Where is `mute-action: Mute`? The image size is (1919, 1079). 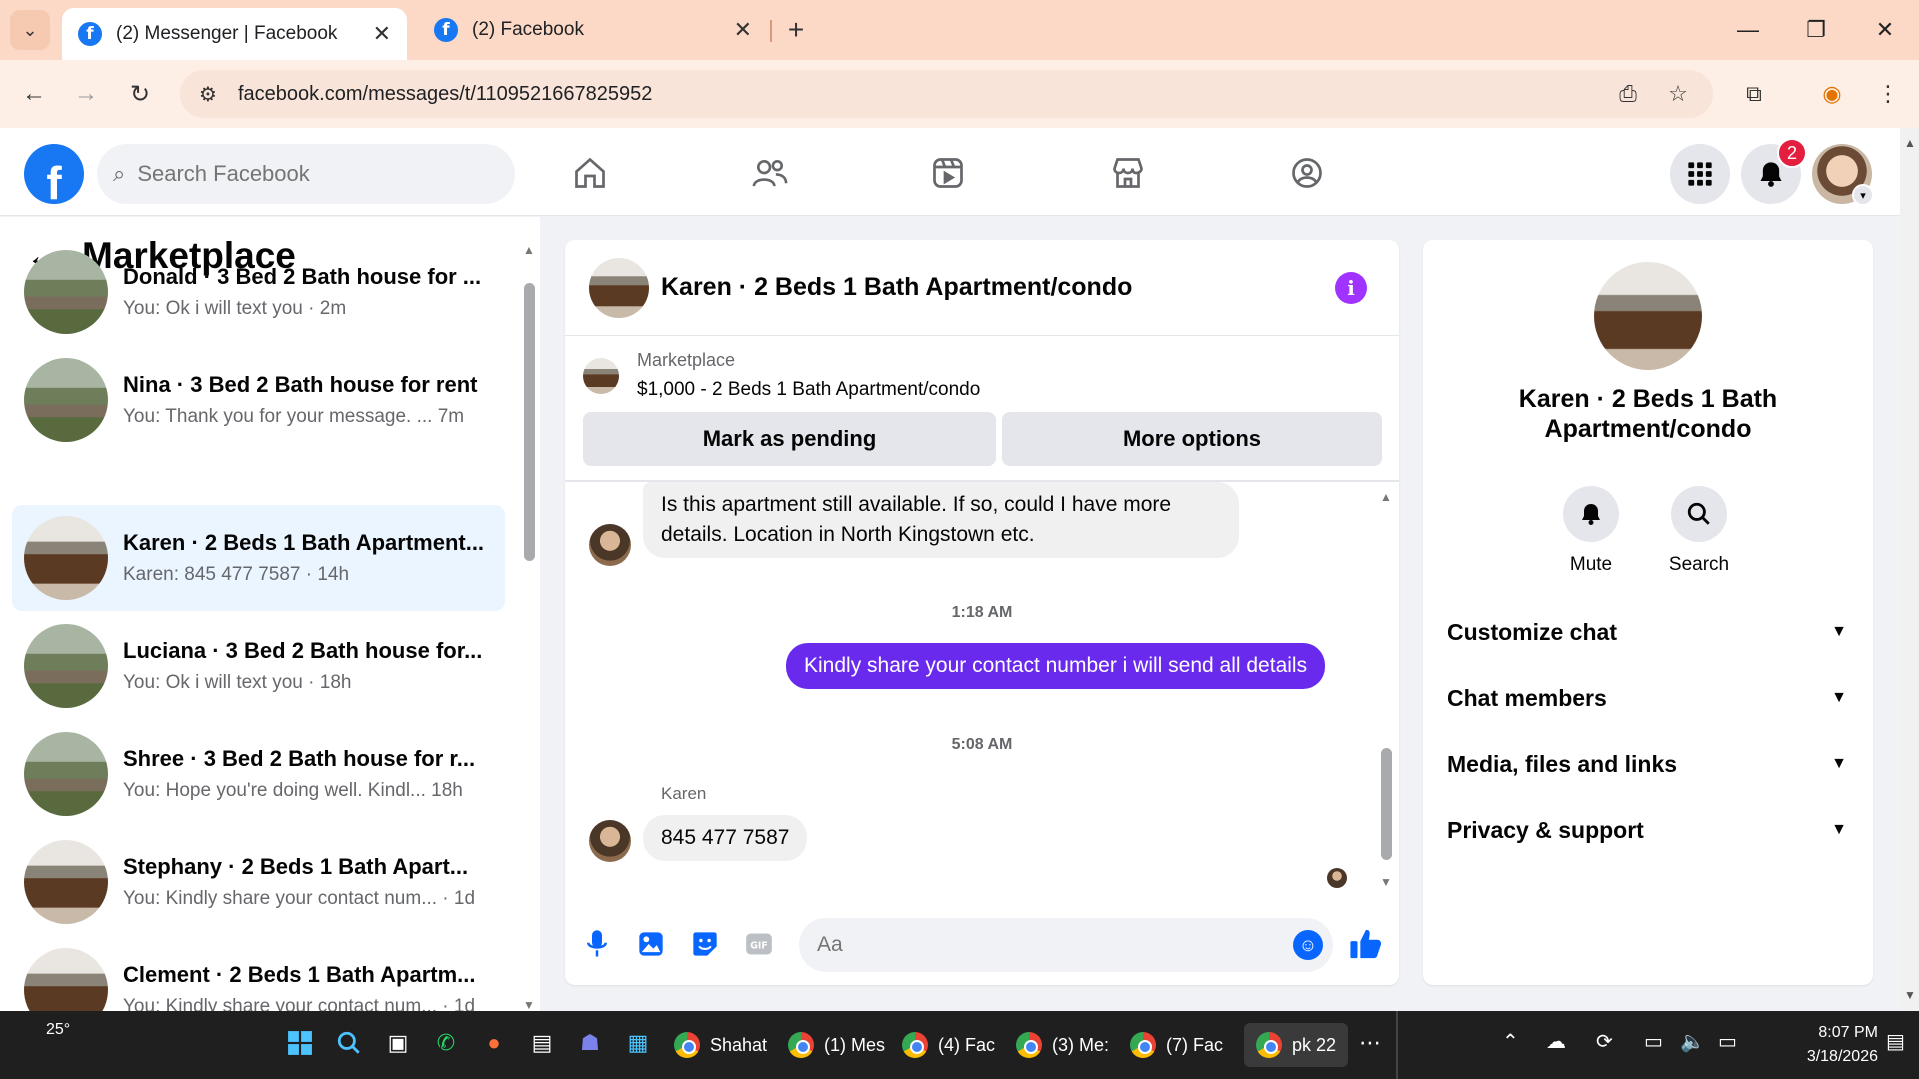
mute-action: Mute is located at coordinates (1591, 531).